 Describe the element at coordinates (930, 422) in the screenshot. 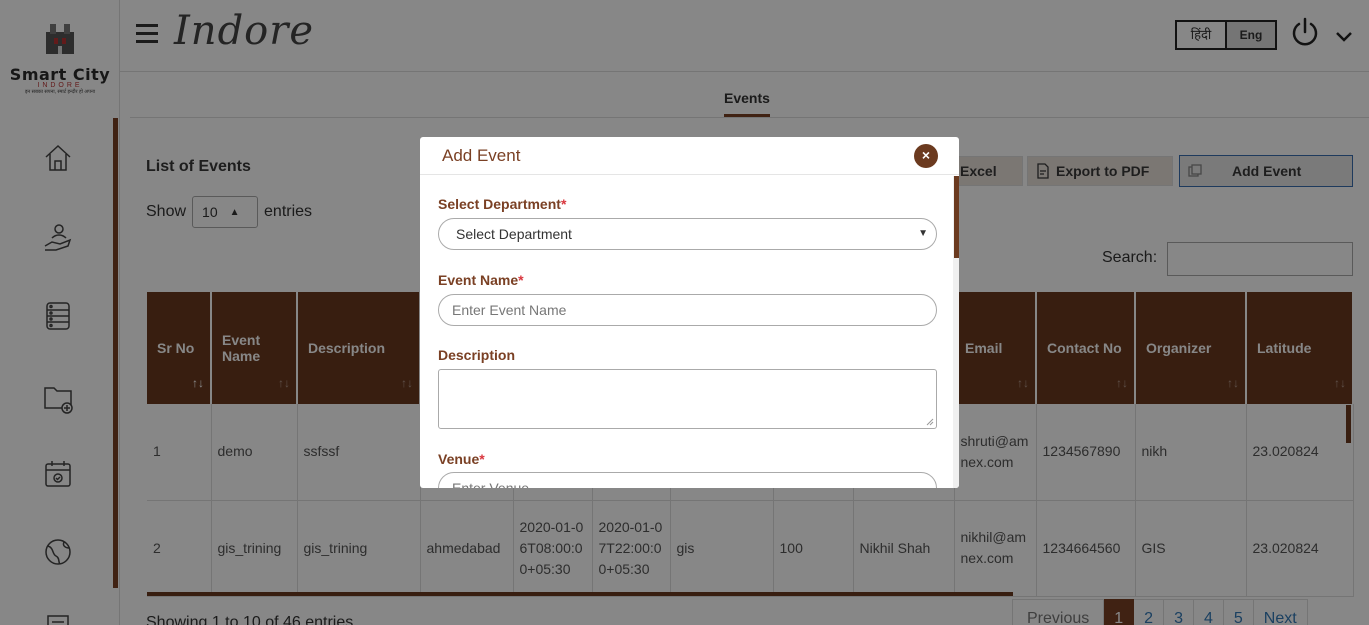

I see `resize-grip-icon` at that location.